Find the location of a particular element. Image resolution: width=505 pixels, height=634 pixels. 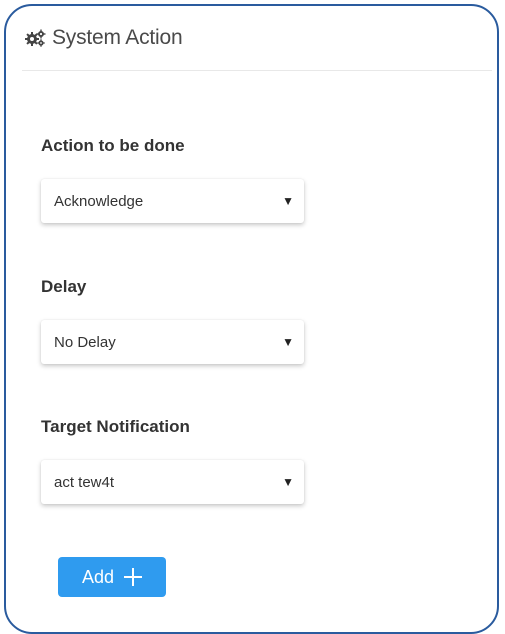

action-label: Action to be done is located at coordinates (113, 145).